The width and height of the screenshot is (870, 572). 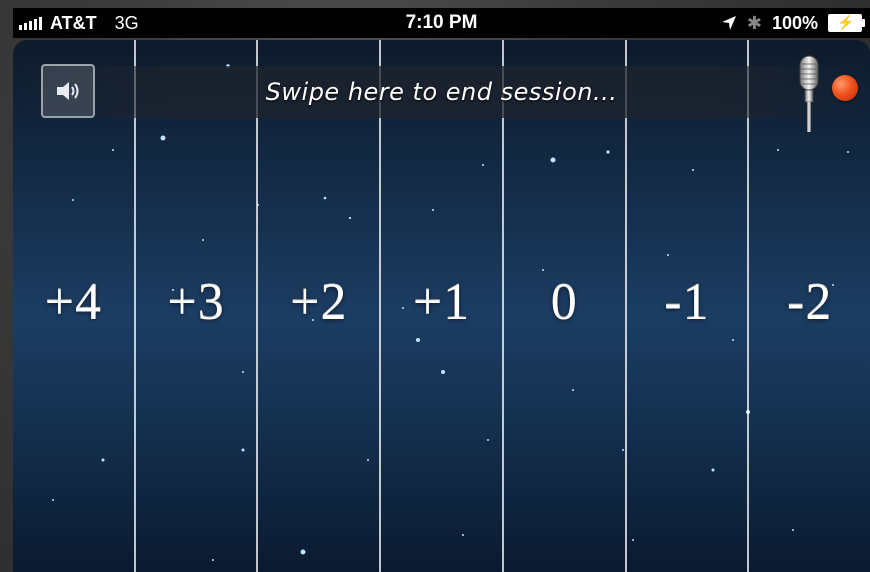 What do you see at coordinates (73, 301) in the screenshot?
I see `rating-label: +4` at bounding box center [73, 301].